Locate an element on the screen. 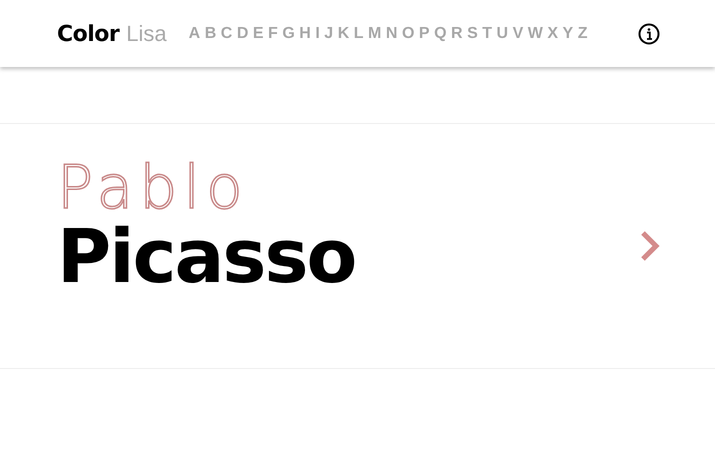 The height and width of the screenshot is (476, 715). letter-link: Q is located at coordinates (440, 33).